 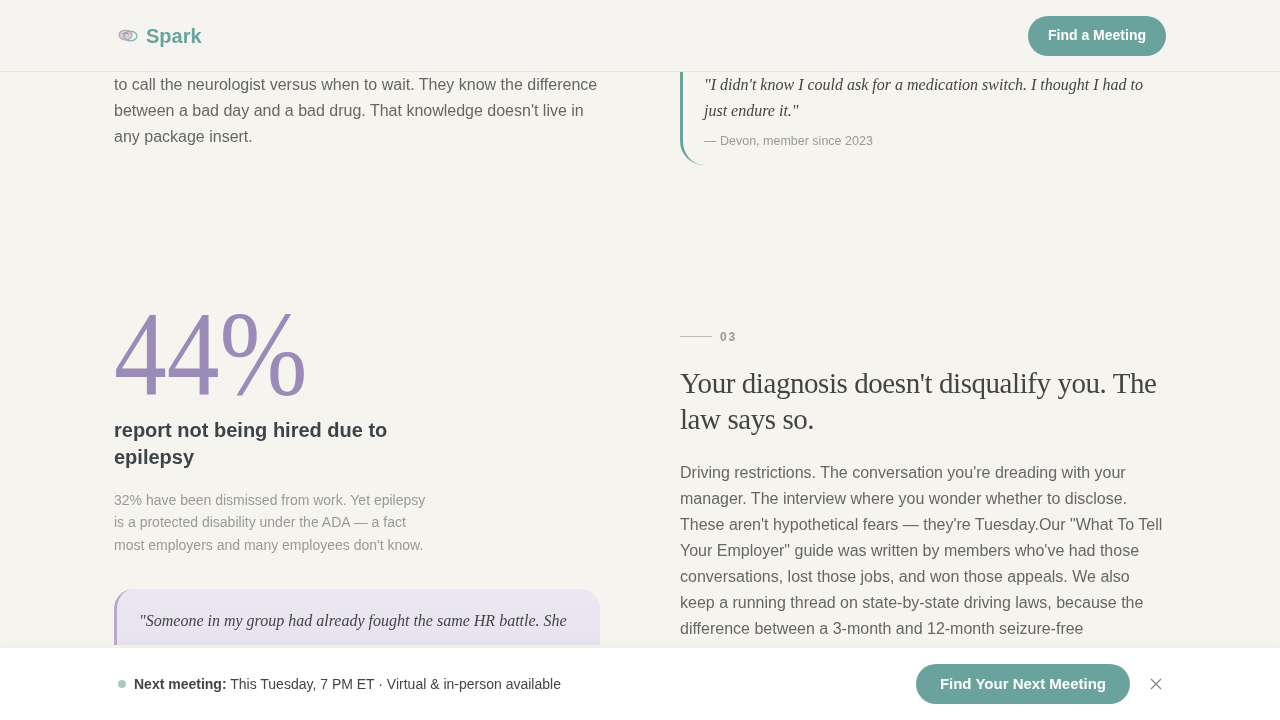 What do you see at coordinates (128, 35) in the screenshot?
I see `overlapping-rings-icon` at bounding box center [128, 35].